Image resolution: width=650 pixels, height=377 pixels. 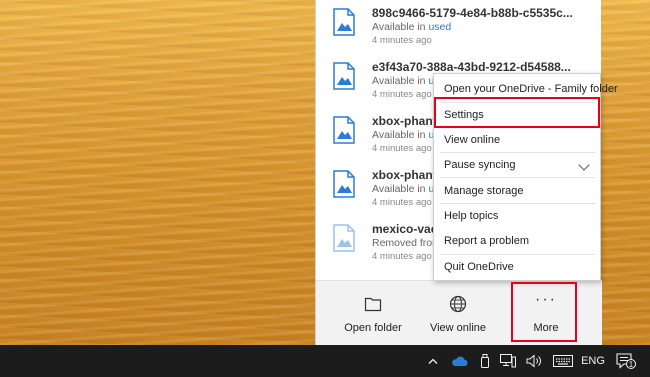 What do you see at coordinates (517, 112) in the screenshot?
I see `settings-highlight` at bounding box center [517, 112].